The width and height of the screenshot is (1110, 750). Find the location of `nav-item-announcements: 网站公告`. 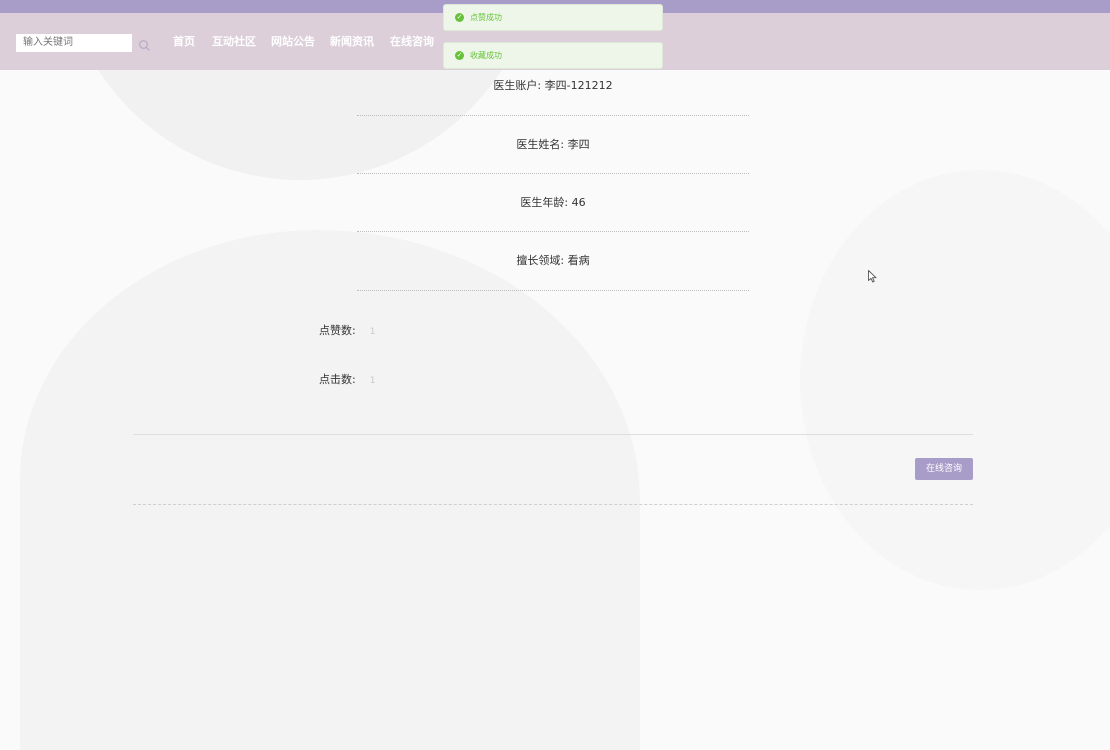

nav-item-announcements: 网站公告 is located at coordinates (293, 42).